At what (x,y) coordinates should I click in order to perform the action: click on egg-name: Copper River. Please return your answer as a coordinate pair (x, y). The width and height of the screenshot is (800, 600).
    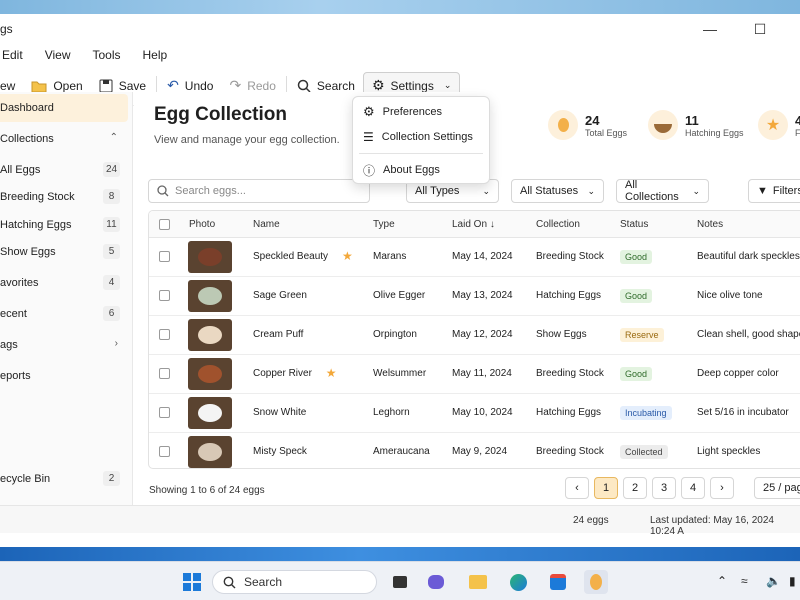
    Looking at the image, I should click on (282, 373).